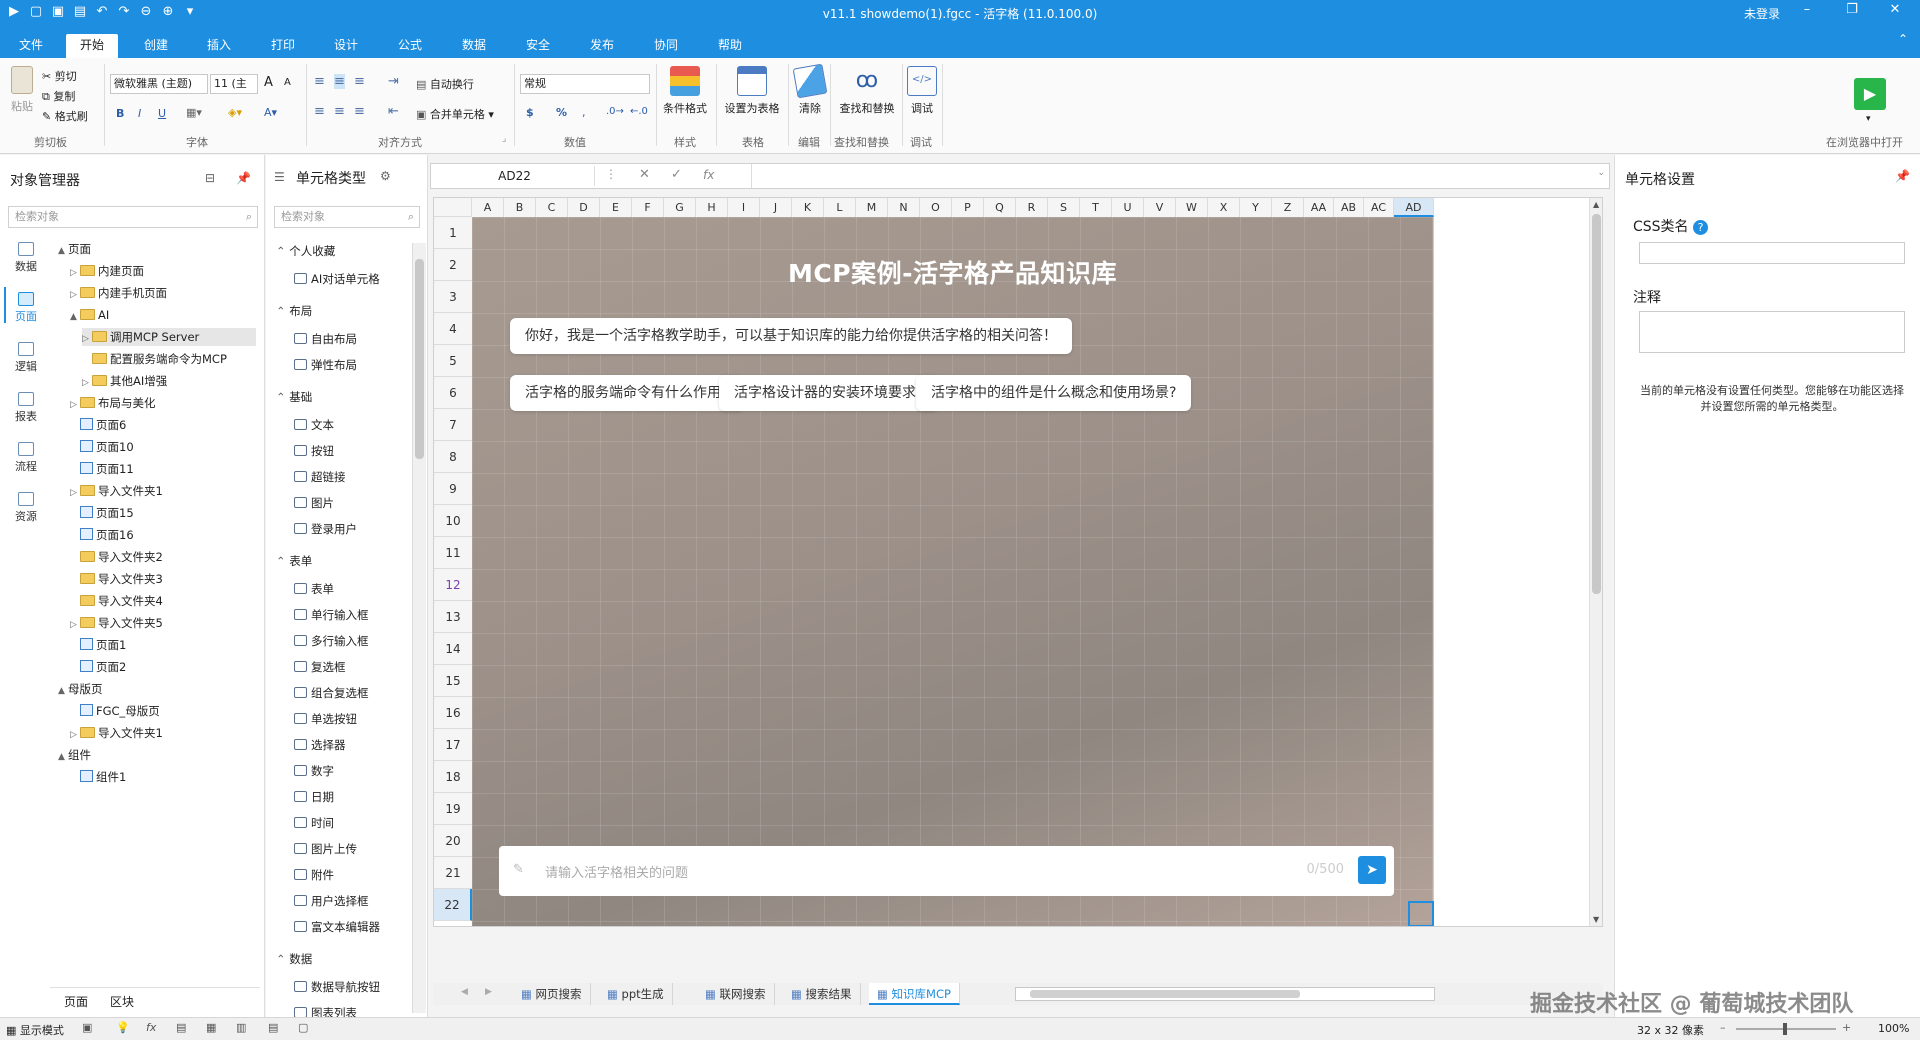 The image size is (1920, 1040). What do you see at coordinates (314, 823) in the screenshot?
I see `cell-type-item: 时间` at bounding box center [314, 823].